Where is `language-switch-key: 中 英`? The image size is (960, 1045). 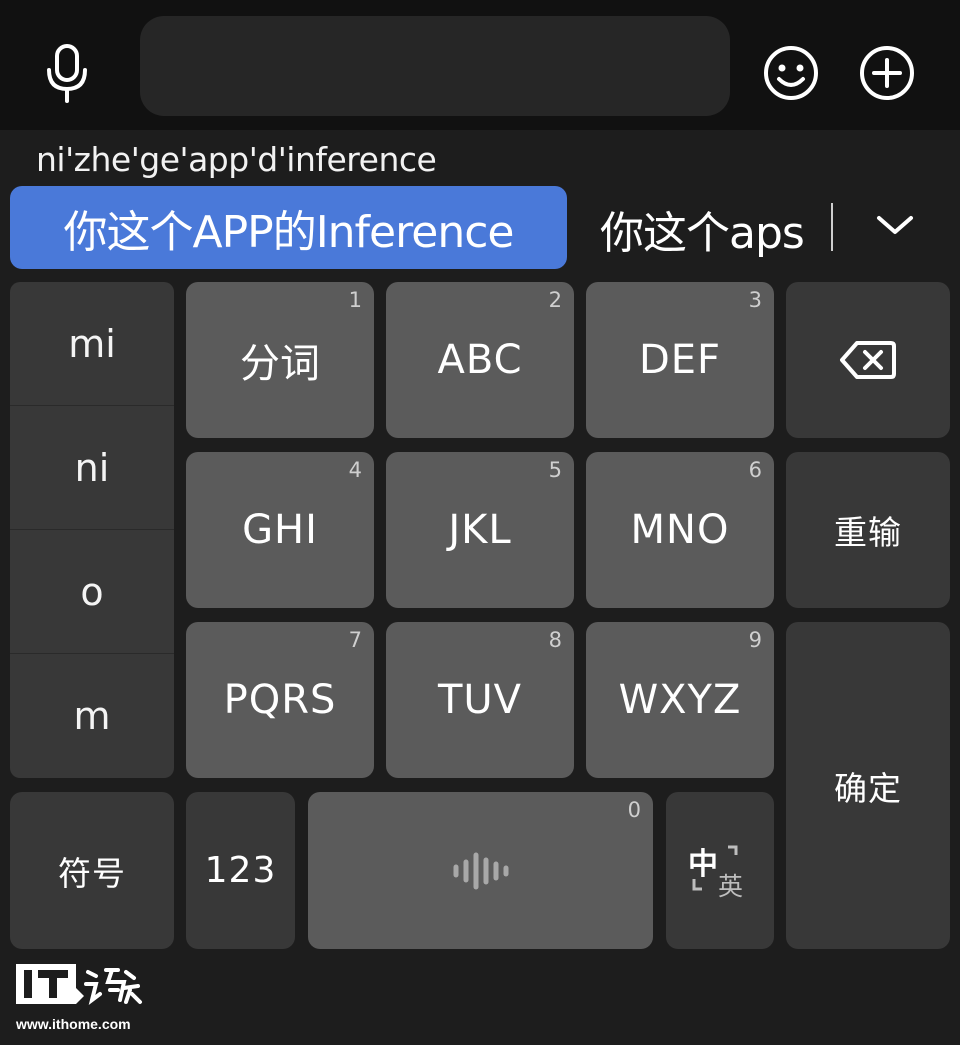 language-switch-key: 中 英 is located at coordinates (720, 870).